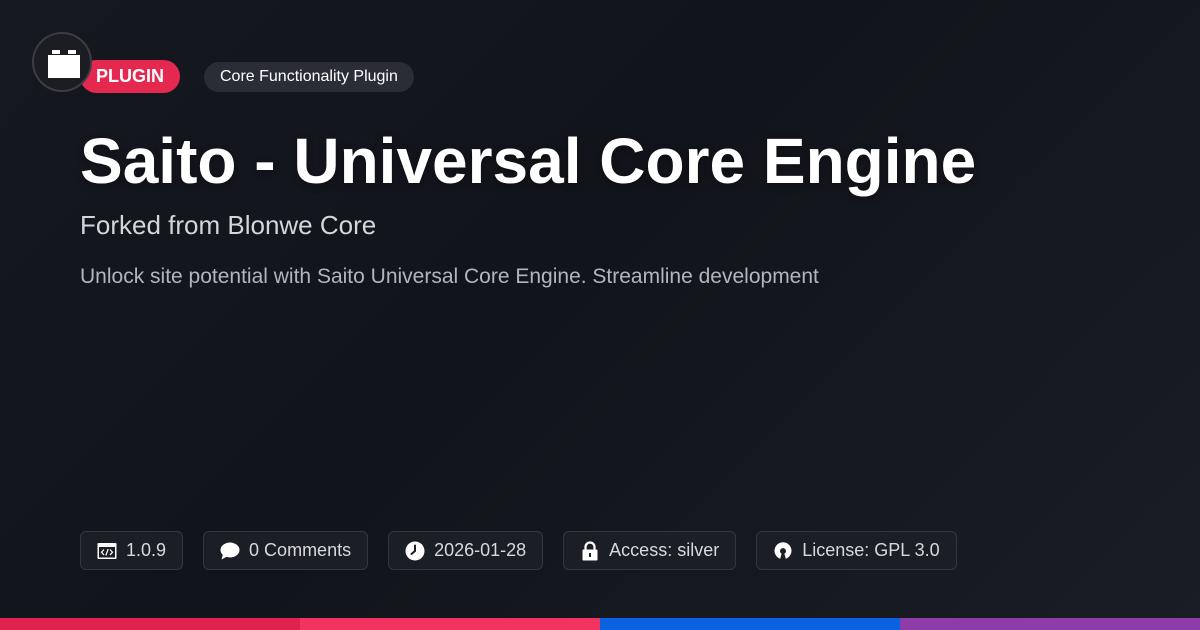 This screenshot has width=1200, height=630. I want to click on version-pill: 1.0.9, so click(132, 550).